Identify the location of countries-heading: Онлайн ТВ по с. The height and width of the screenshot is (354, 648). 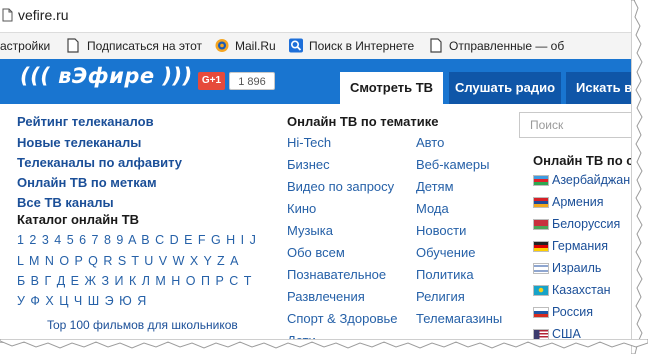
(583, 160).